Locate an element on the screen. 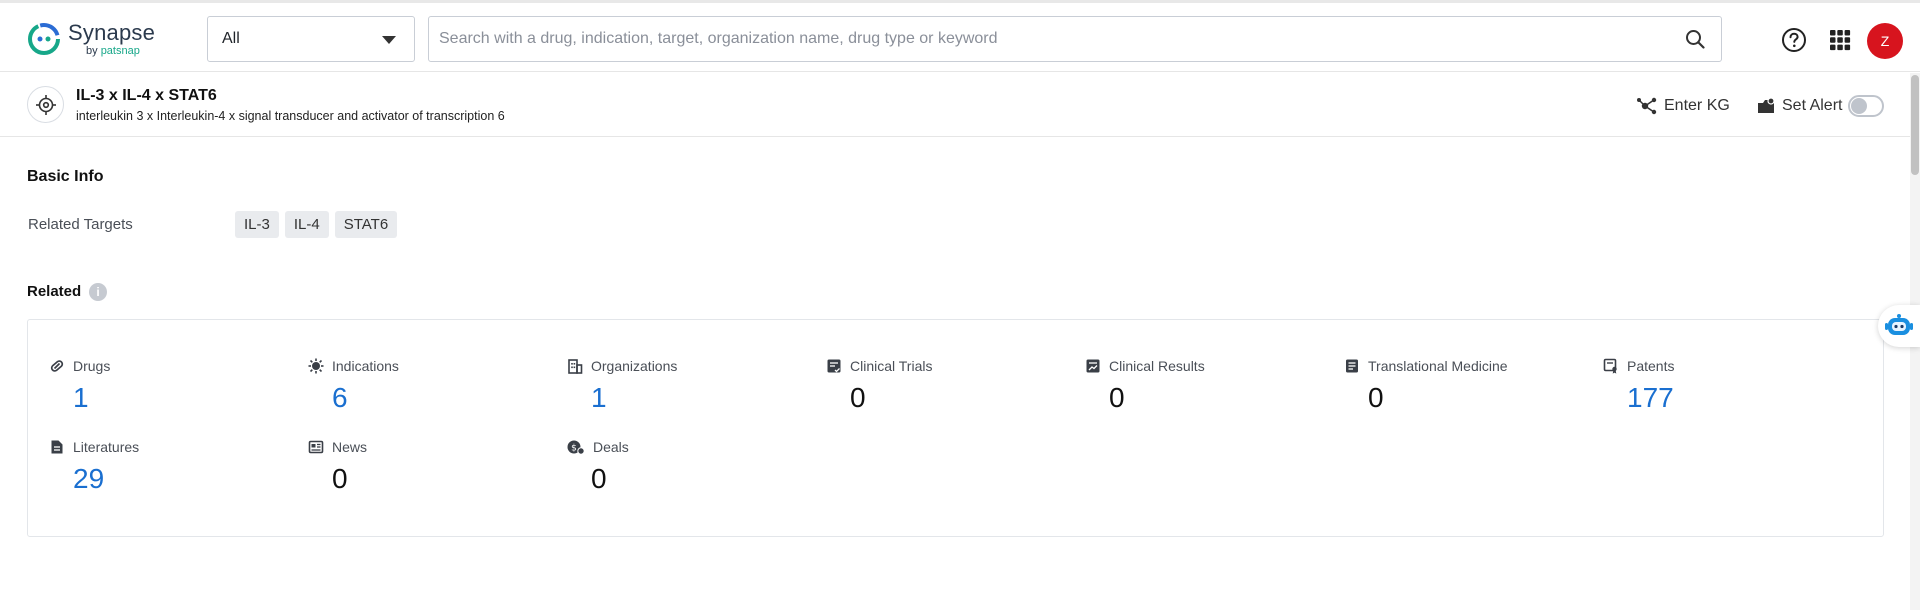 This screenshot has width=1920, height=610. target-chip: STAT6 is located at coordinates (366, 224).